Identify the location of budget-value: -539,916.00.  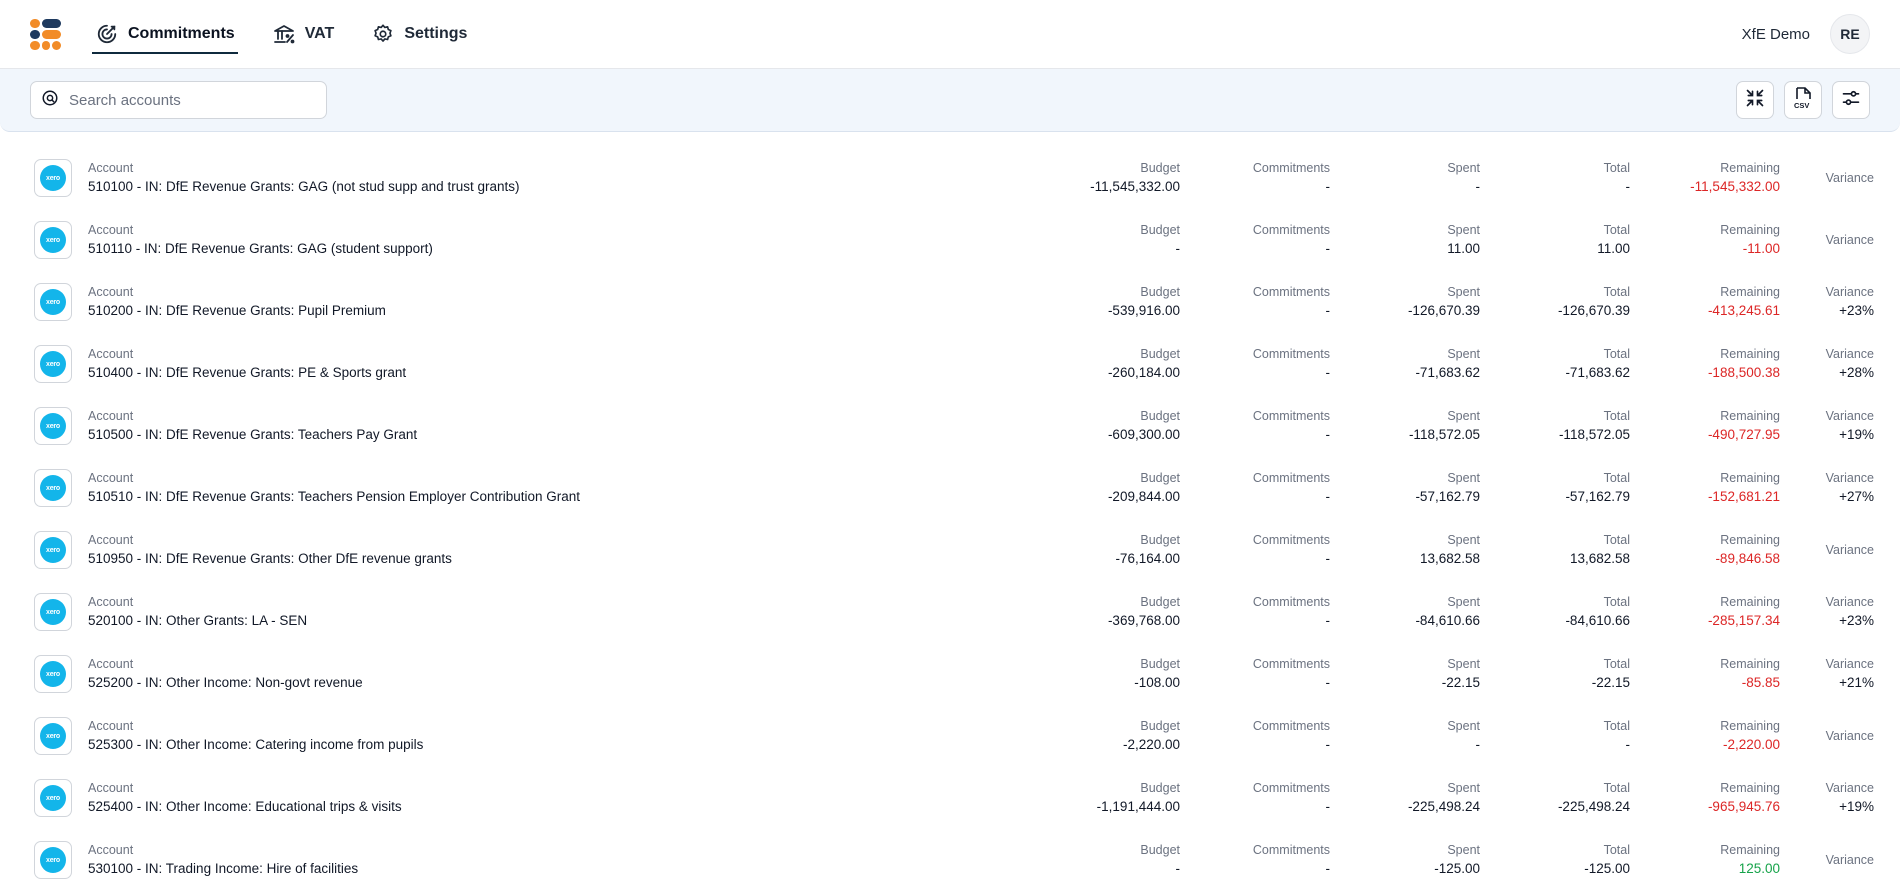
(1143, 310).